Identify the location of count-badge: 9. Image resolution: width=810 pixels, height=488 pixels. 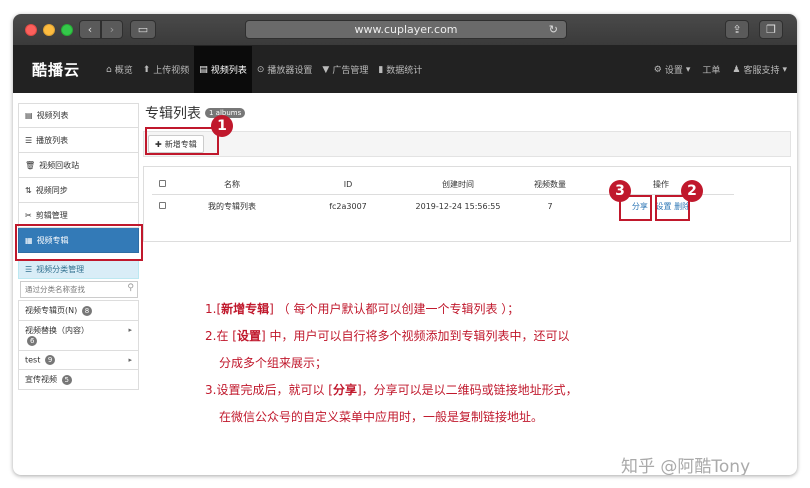
(50, 360).